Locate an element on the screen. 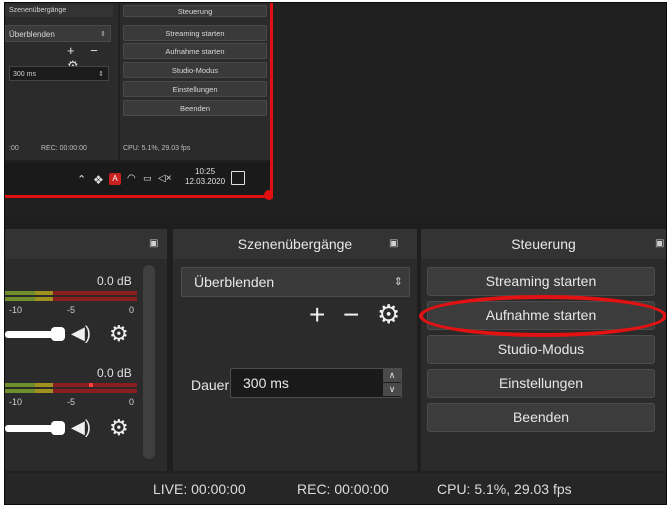 Image resolution: width=668 pixels, height=506 pixels. adobe-icon: A is located at coordinates (115, 179).